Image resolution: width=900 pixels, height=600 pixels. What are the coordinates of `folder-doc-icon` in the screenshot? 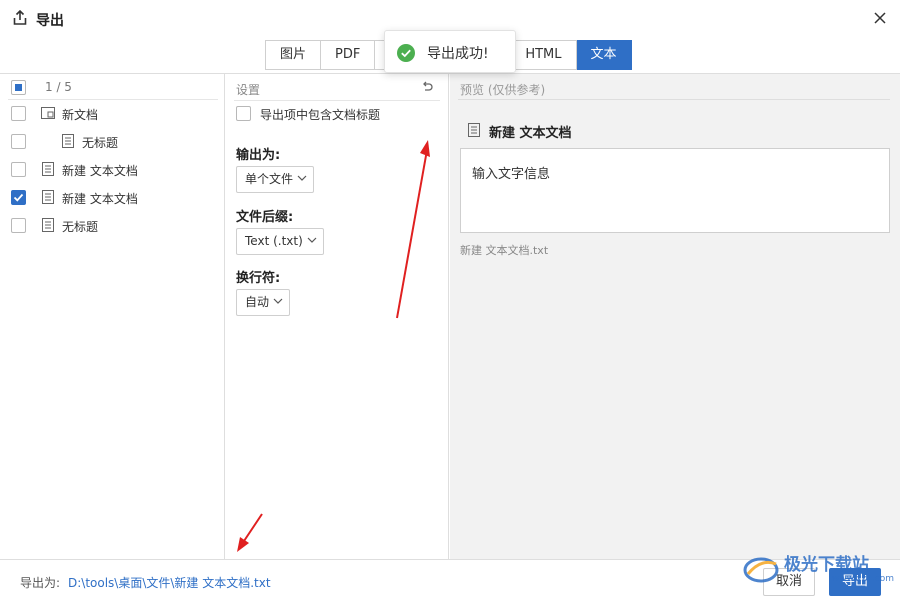 It's located at (48, 113).